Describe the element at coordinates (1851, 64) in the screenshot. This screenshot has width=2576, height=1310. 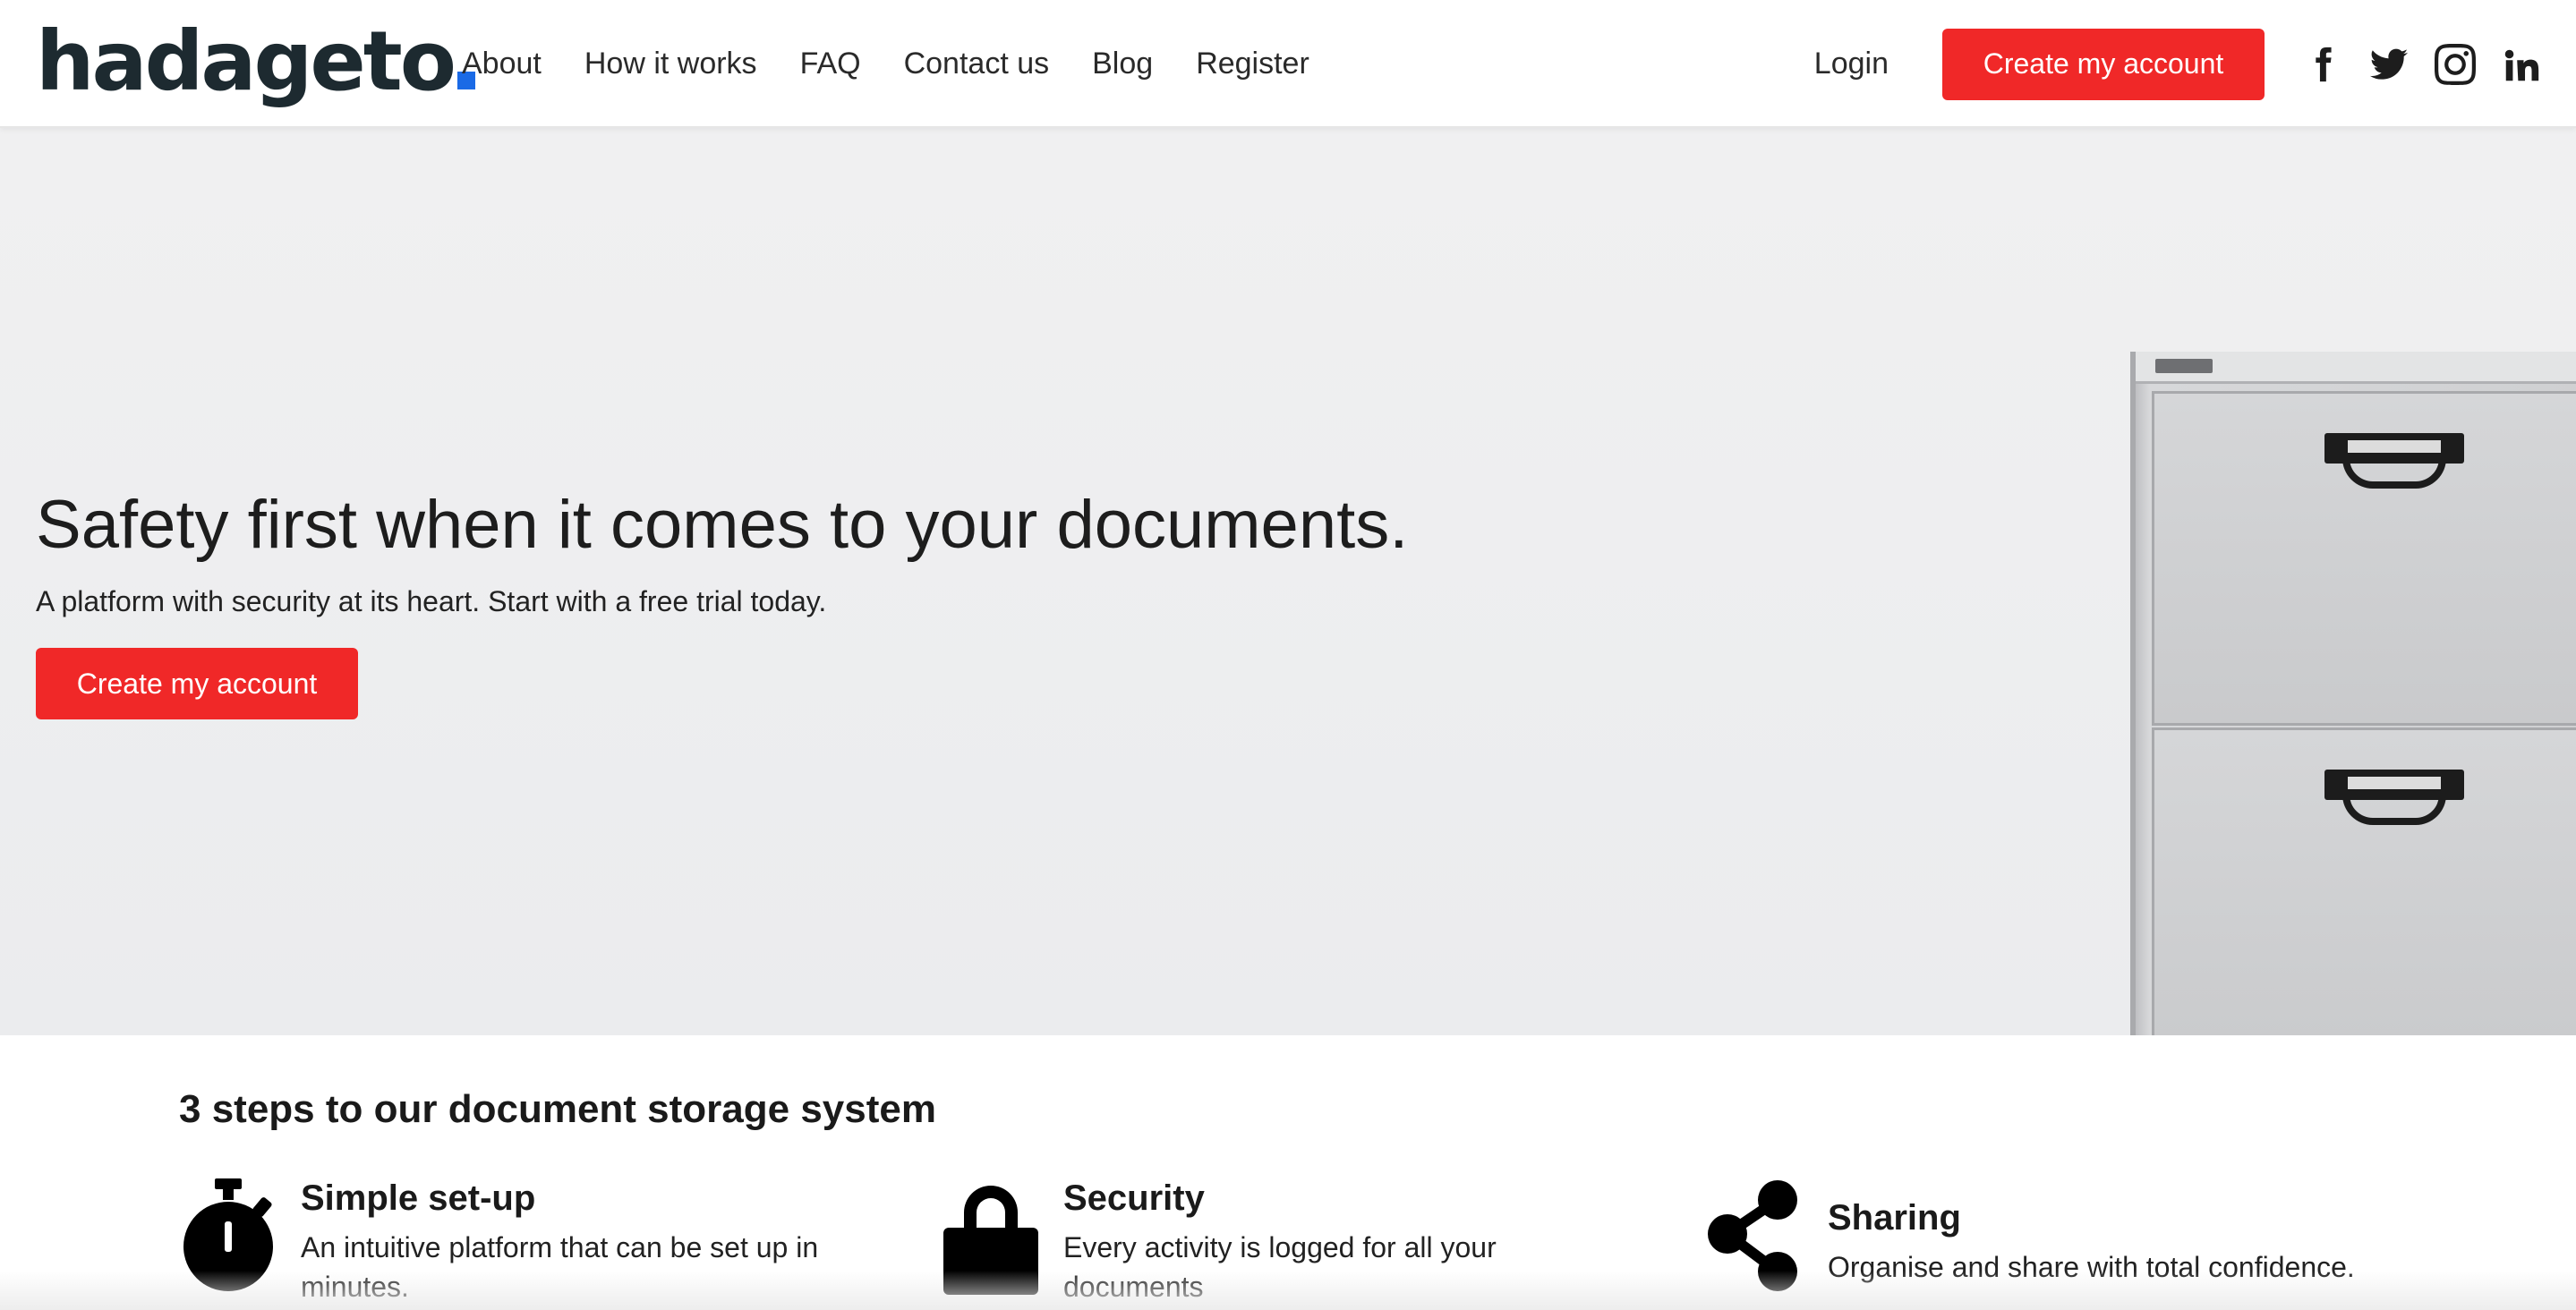
I see `login-link: Login` at that location.